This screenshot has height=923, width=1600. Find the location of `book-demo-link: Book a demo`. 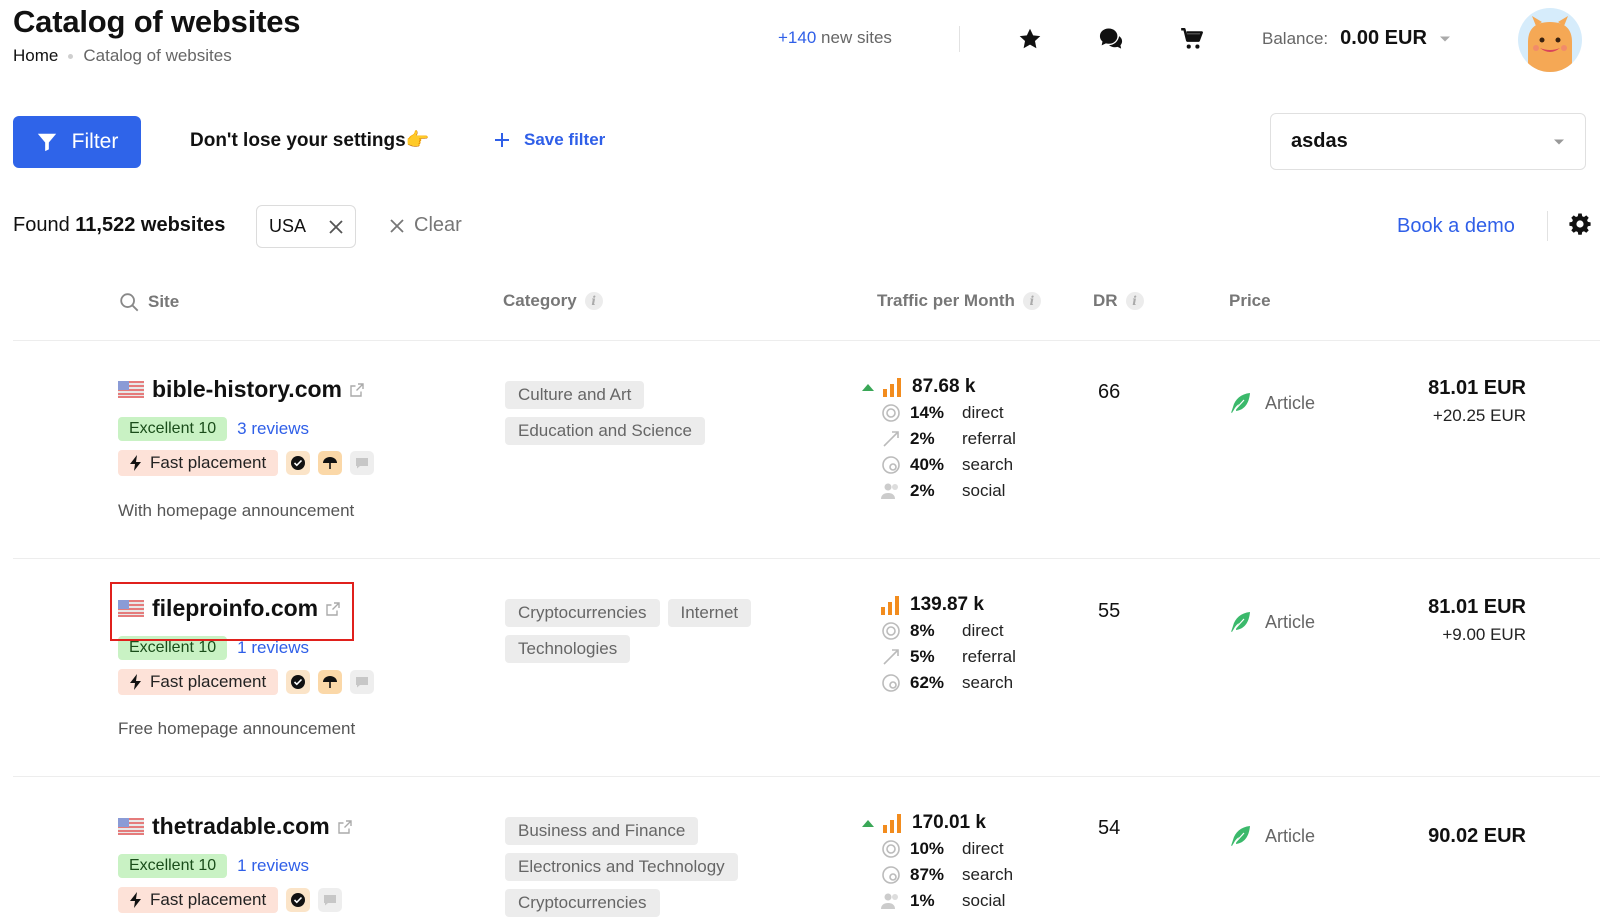

book-demo-link: Book a demo is located at coordinates (1456, 226).